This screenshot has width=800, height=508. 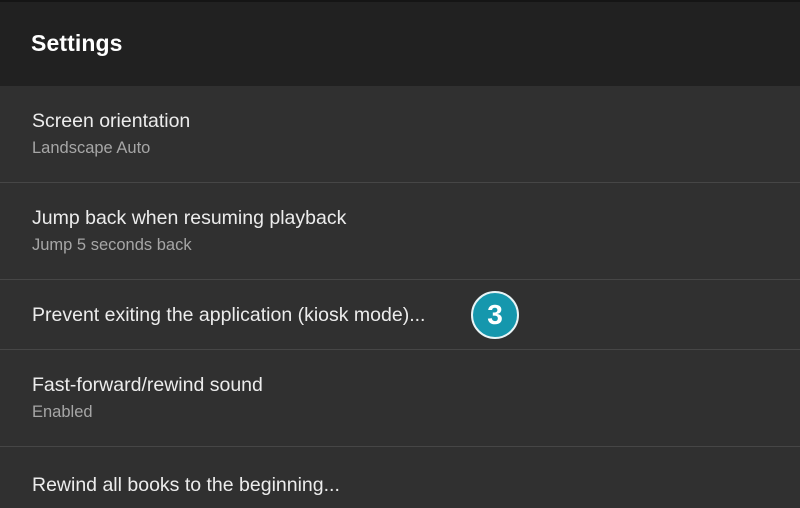 What do you see at coordinates (111, 121) in the screenshot?
I see `setting-title: Screen orientation` at bounding box center [111, 121].